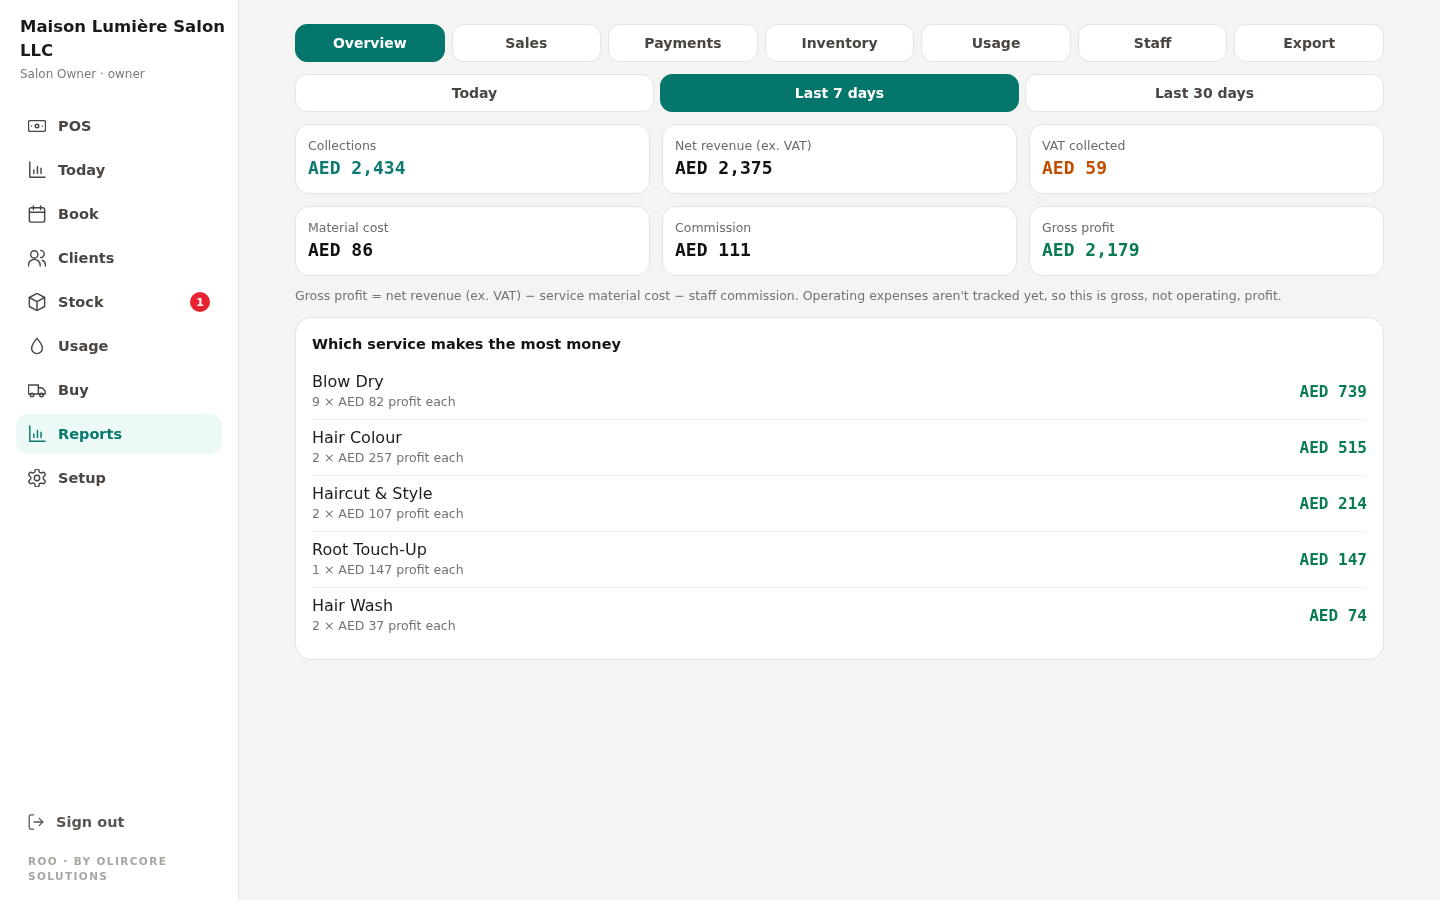  What do you see at coordinates (744, 146) in the screenshot?
I see `kpi-label: Net revenue (ex. VAT)` at bounding box center [744, 146].